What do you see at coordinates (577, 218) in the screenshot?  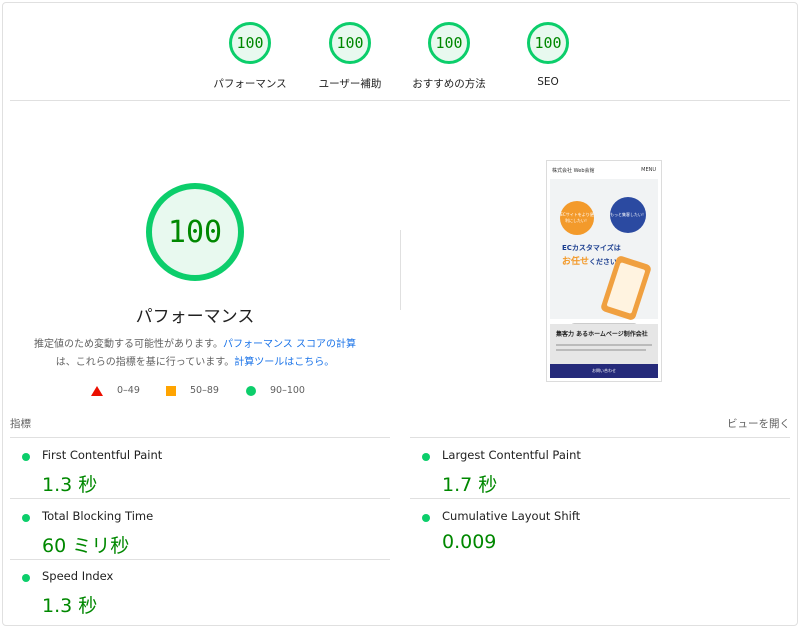 I see `hero-bubble-orange: ECサイトをより便利にしたい！` at bounding box center [577, 218].